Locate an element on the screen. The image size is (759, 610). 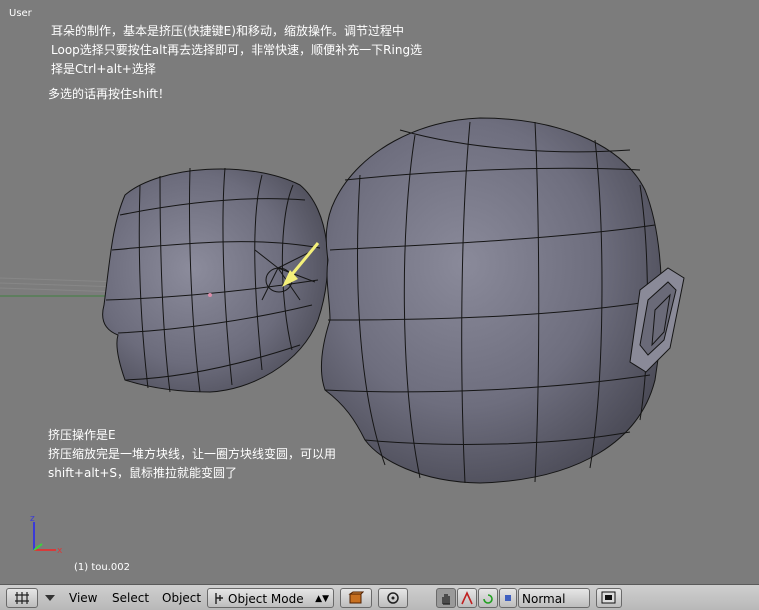
rotate-icon is located at coordinates (488, 599).